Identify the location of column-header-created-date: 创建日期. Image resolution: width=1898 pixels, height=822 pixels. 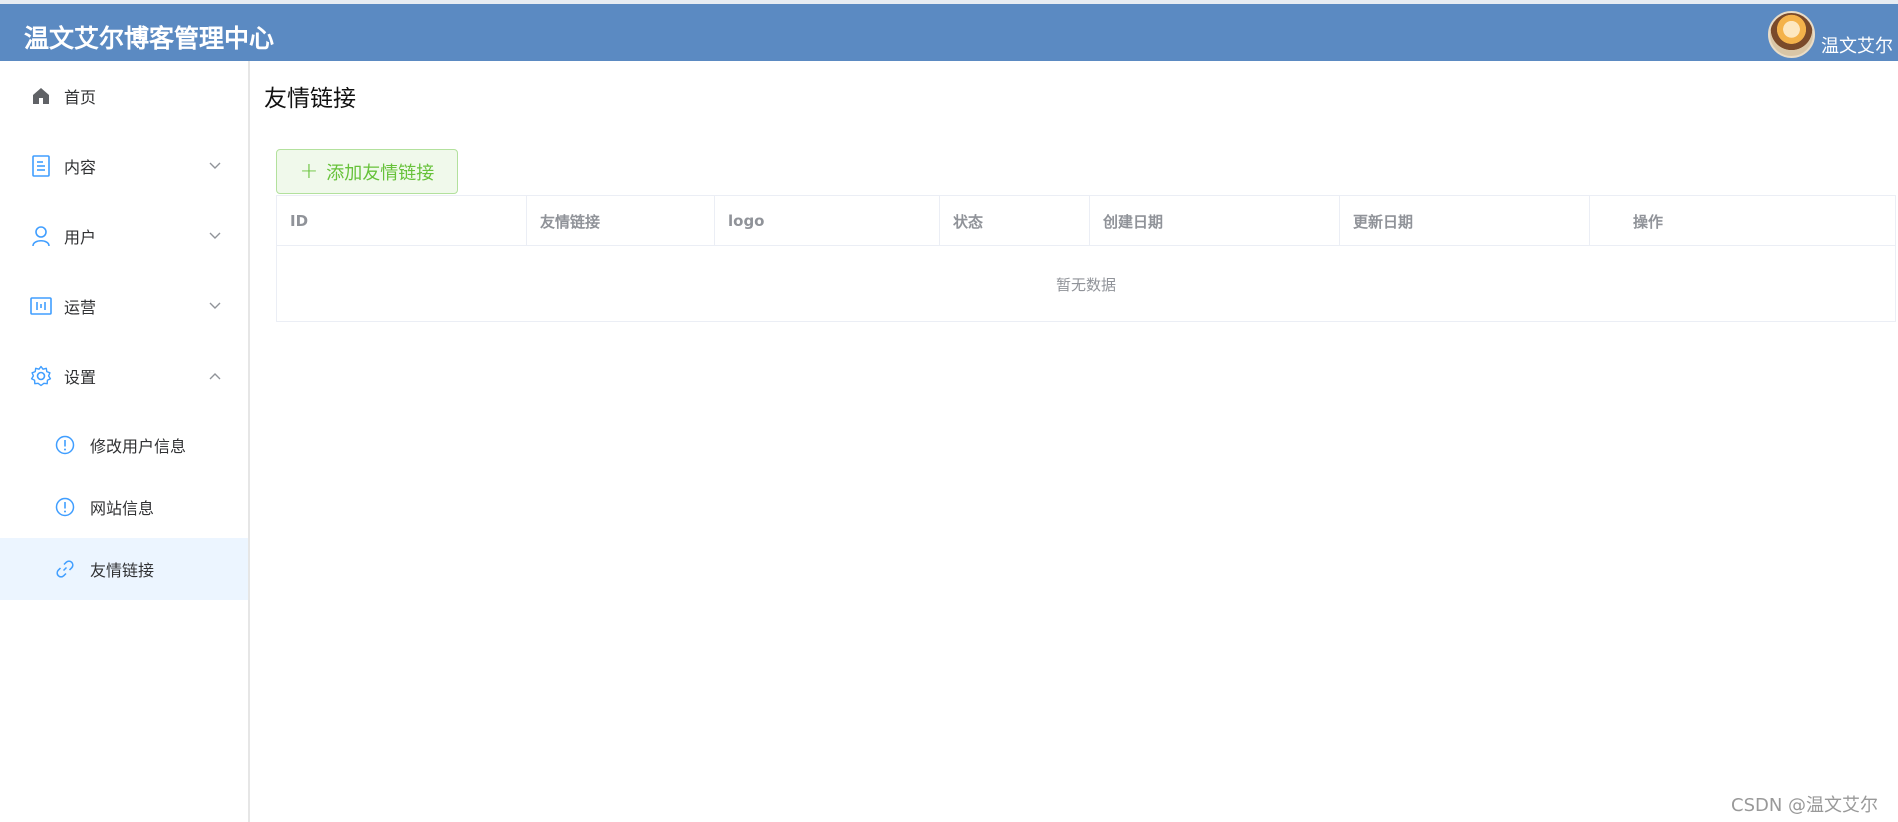
(1215, 221).